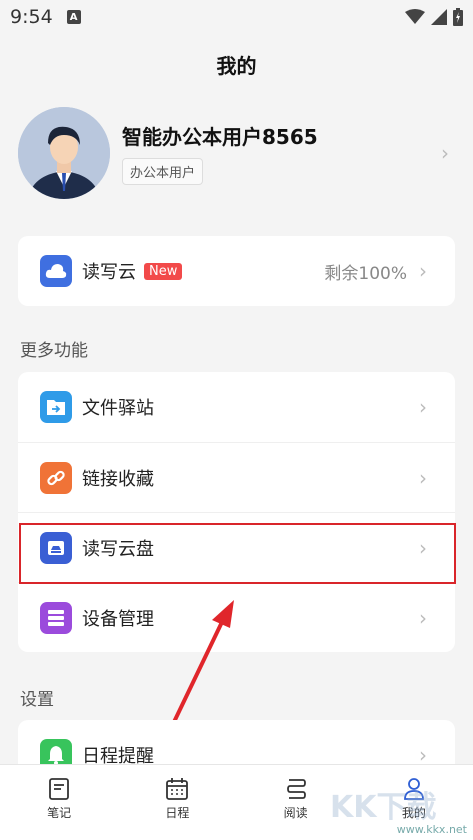 The image size is (473, 840). Describe the element at coordinates (118, 479) in the screenshot. I see `menu-item-label: 链接收藏` at that location.